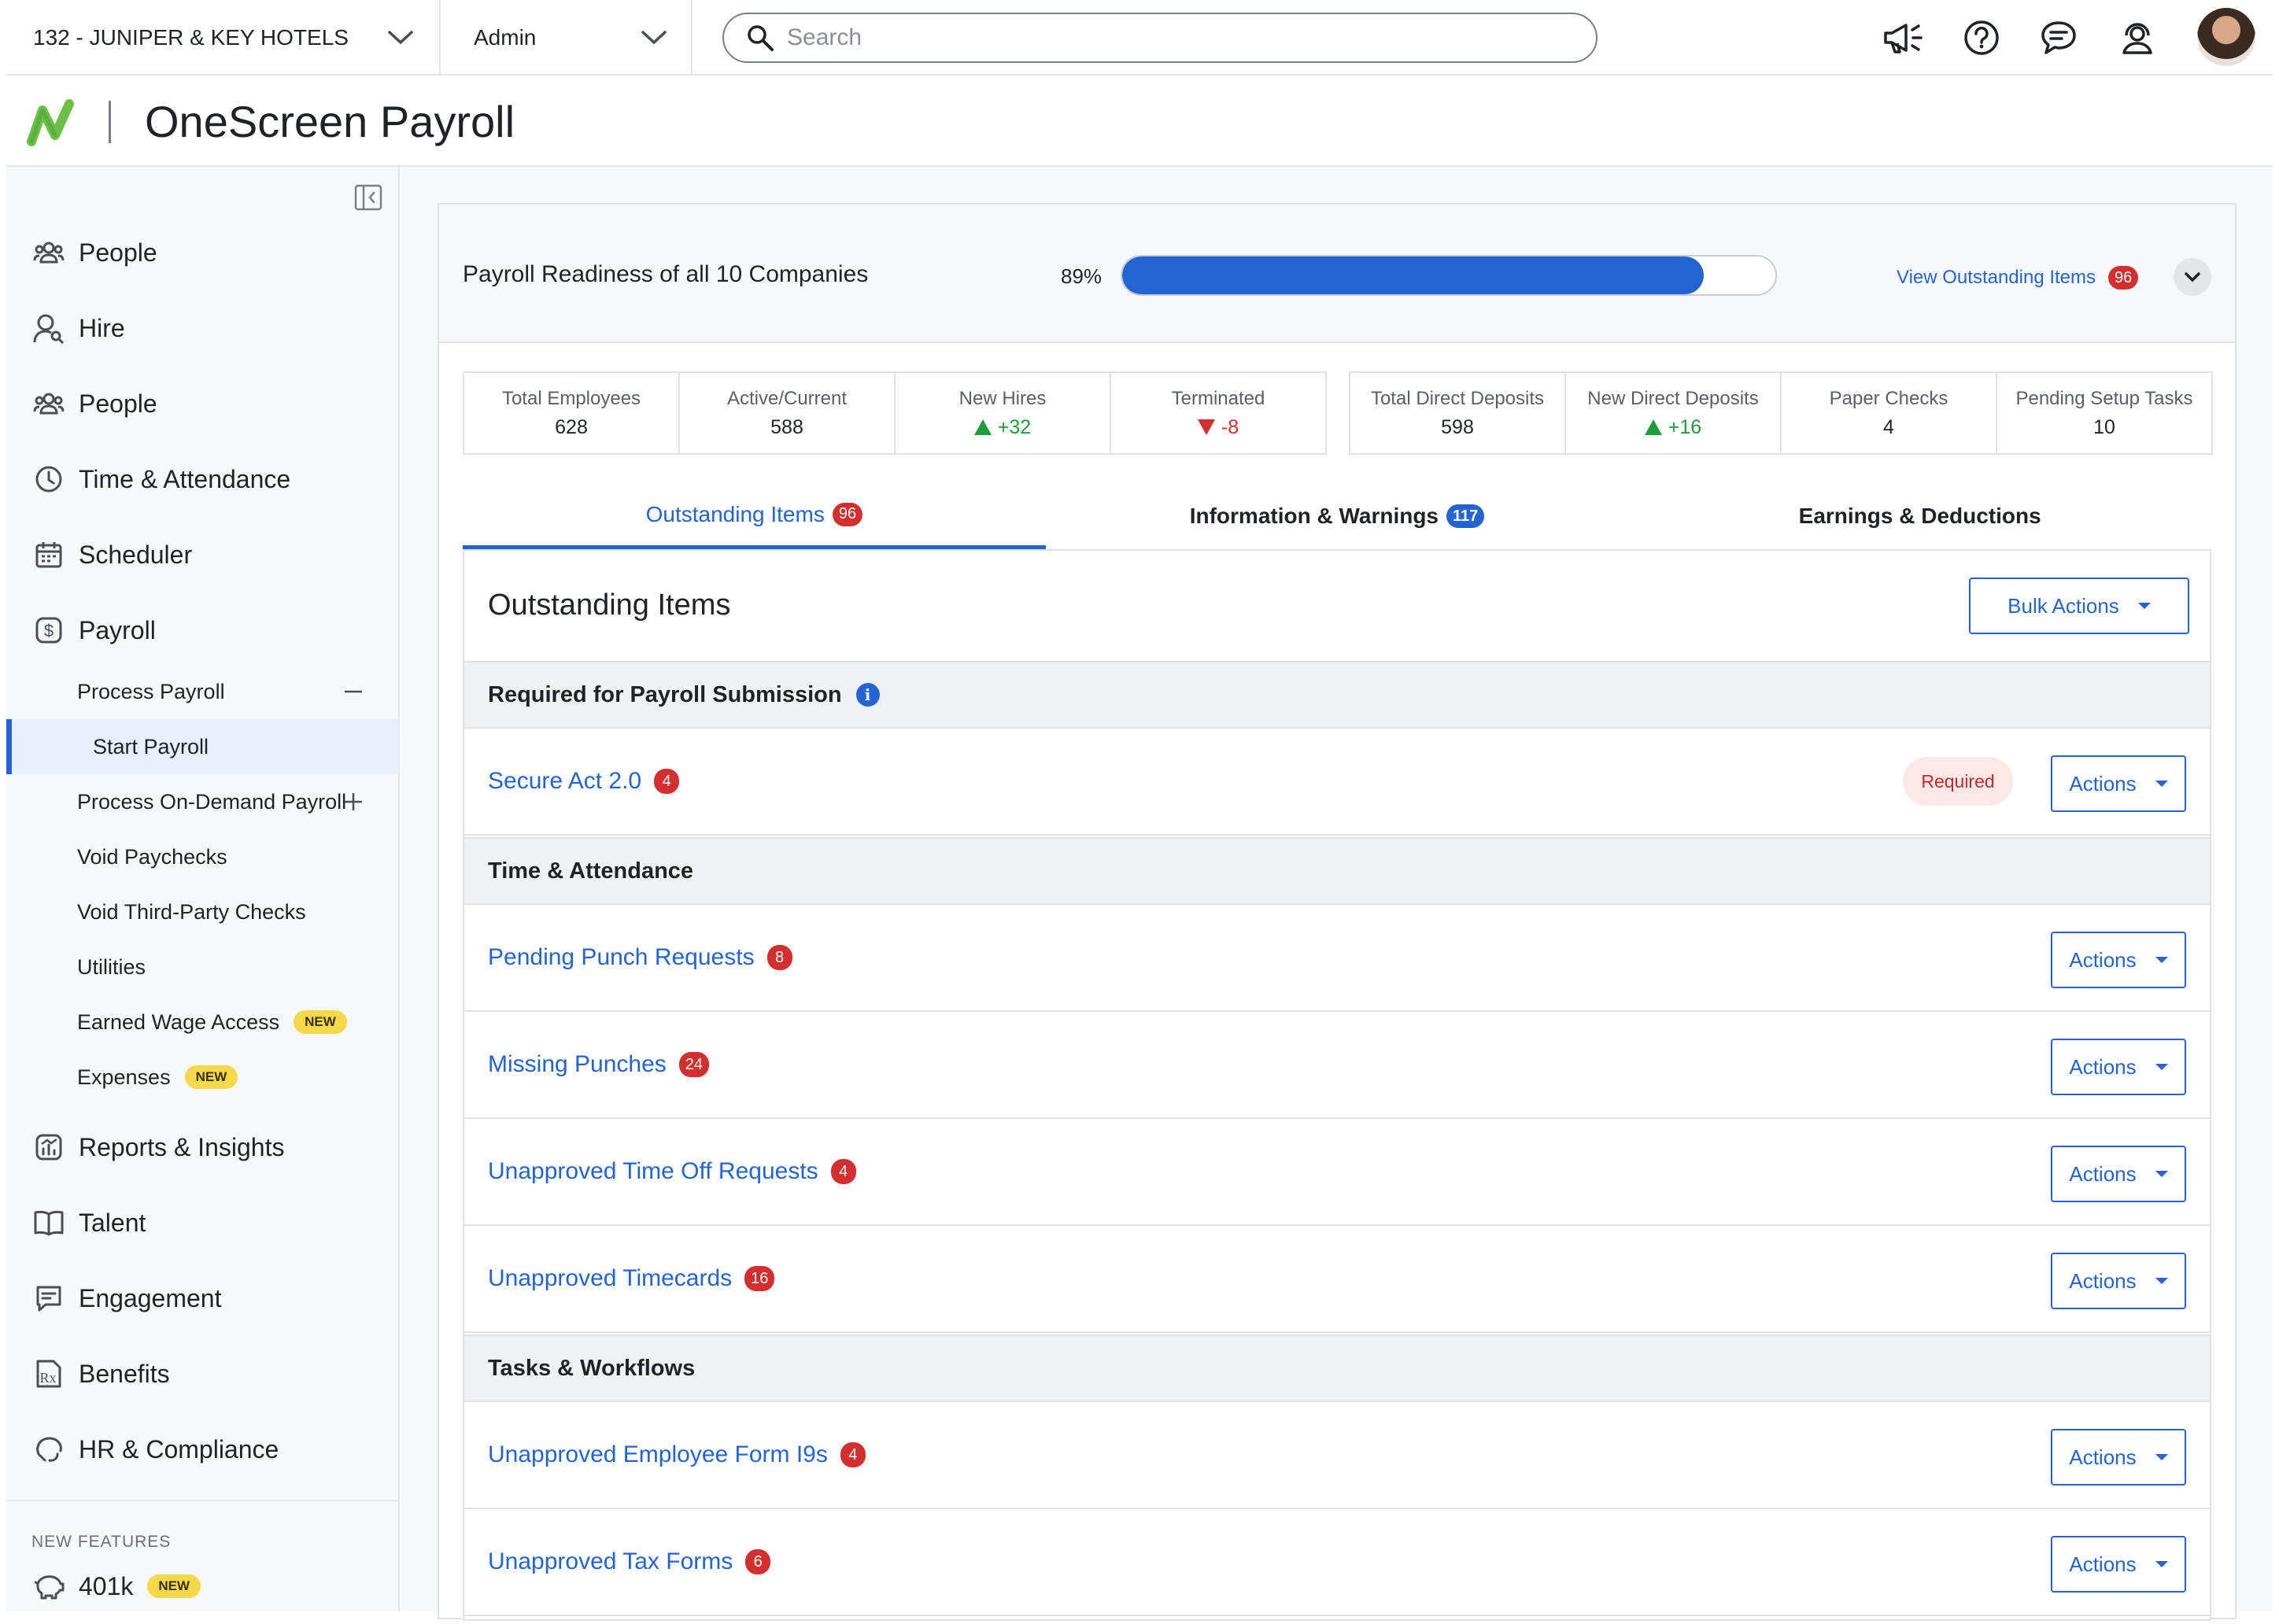  Describe the element at coordinates (368, 197) in the screenshot. I see `collapse-sidebar-icon` at that location.